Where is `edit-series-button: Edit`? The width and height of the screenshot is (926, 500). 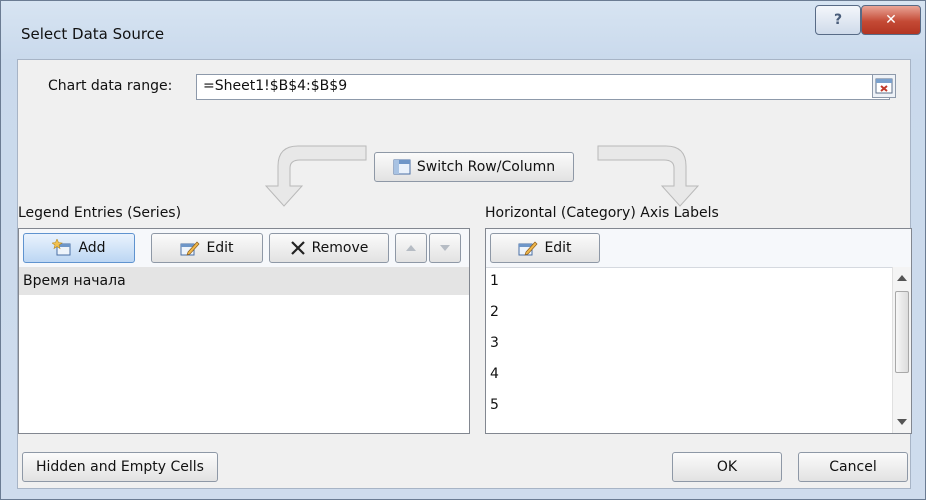 edit-series-button: Edit is located at coordinates (207, 248).